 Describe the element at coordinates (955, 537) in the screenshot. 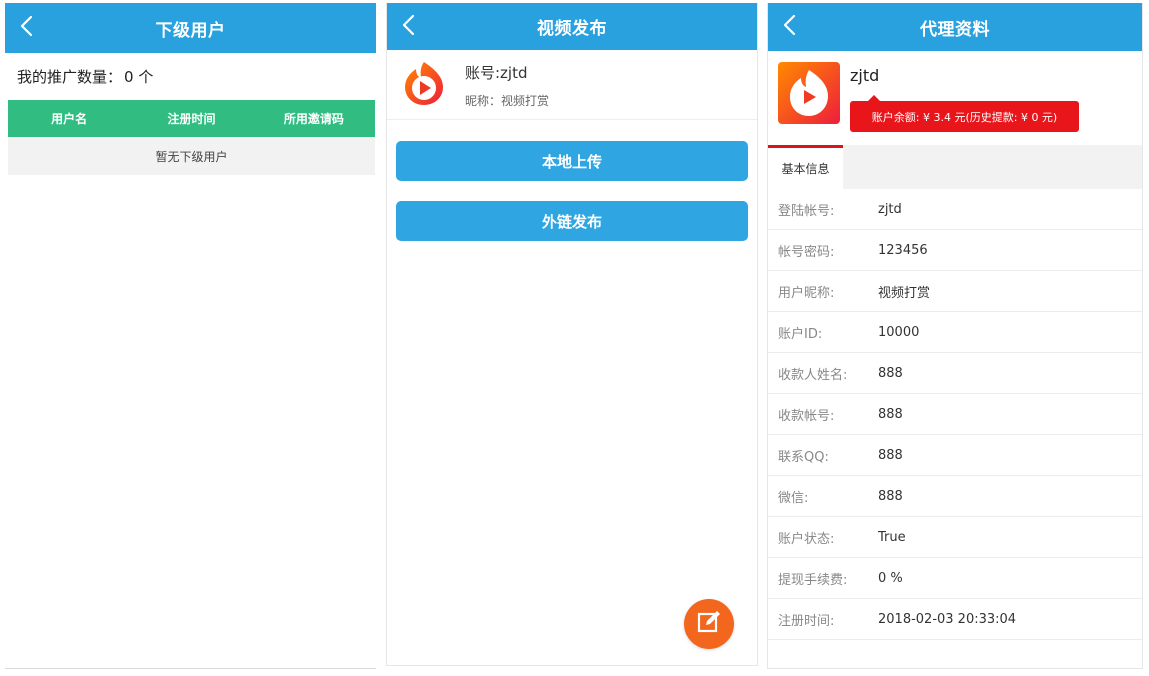

I see `info-row-account-status: 账户状态: True` at that location.